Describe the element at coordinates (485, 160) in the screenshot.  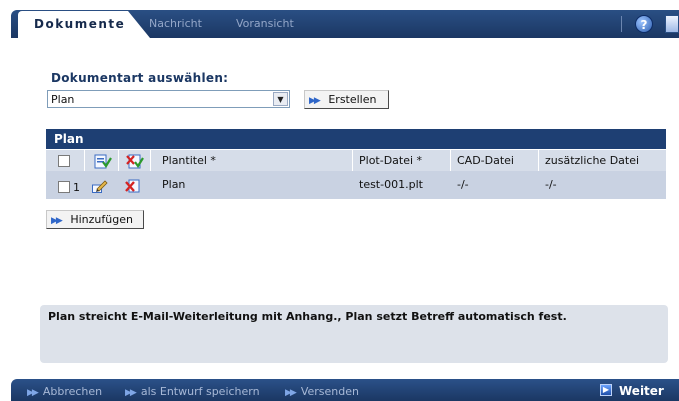
I see `column-header-cad-datei: CAD-Datei` at that location.